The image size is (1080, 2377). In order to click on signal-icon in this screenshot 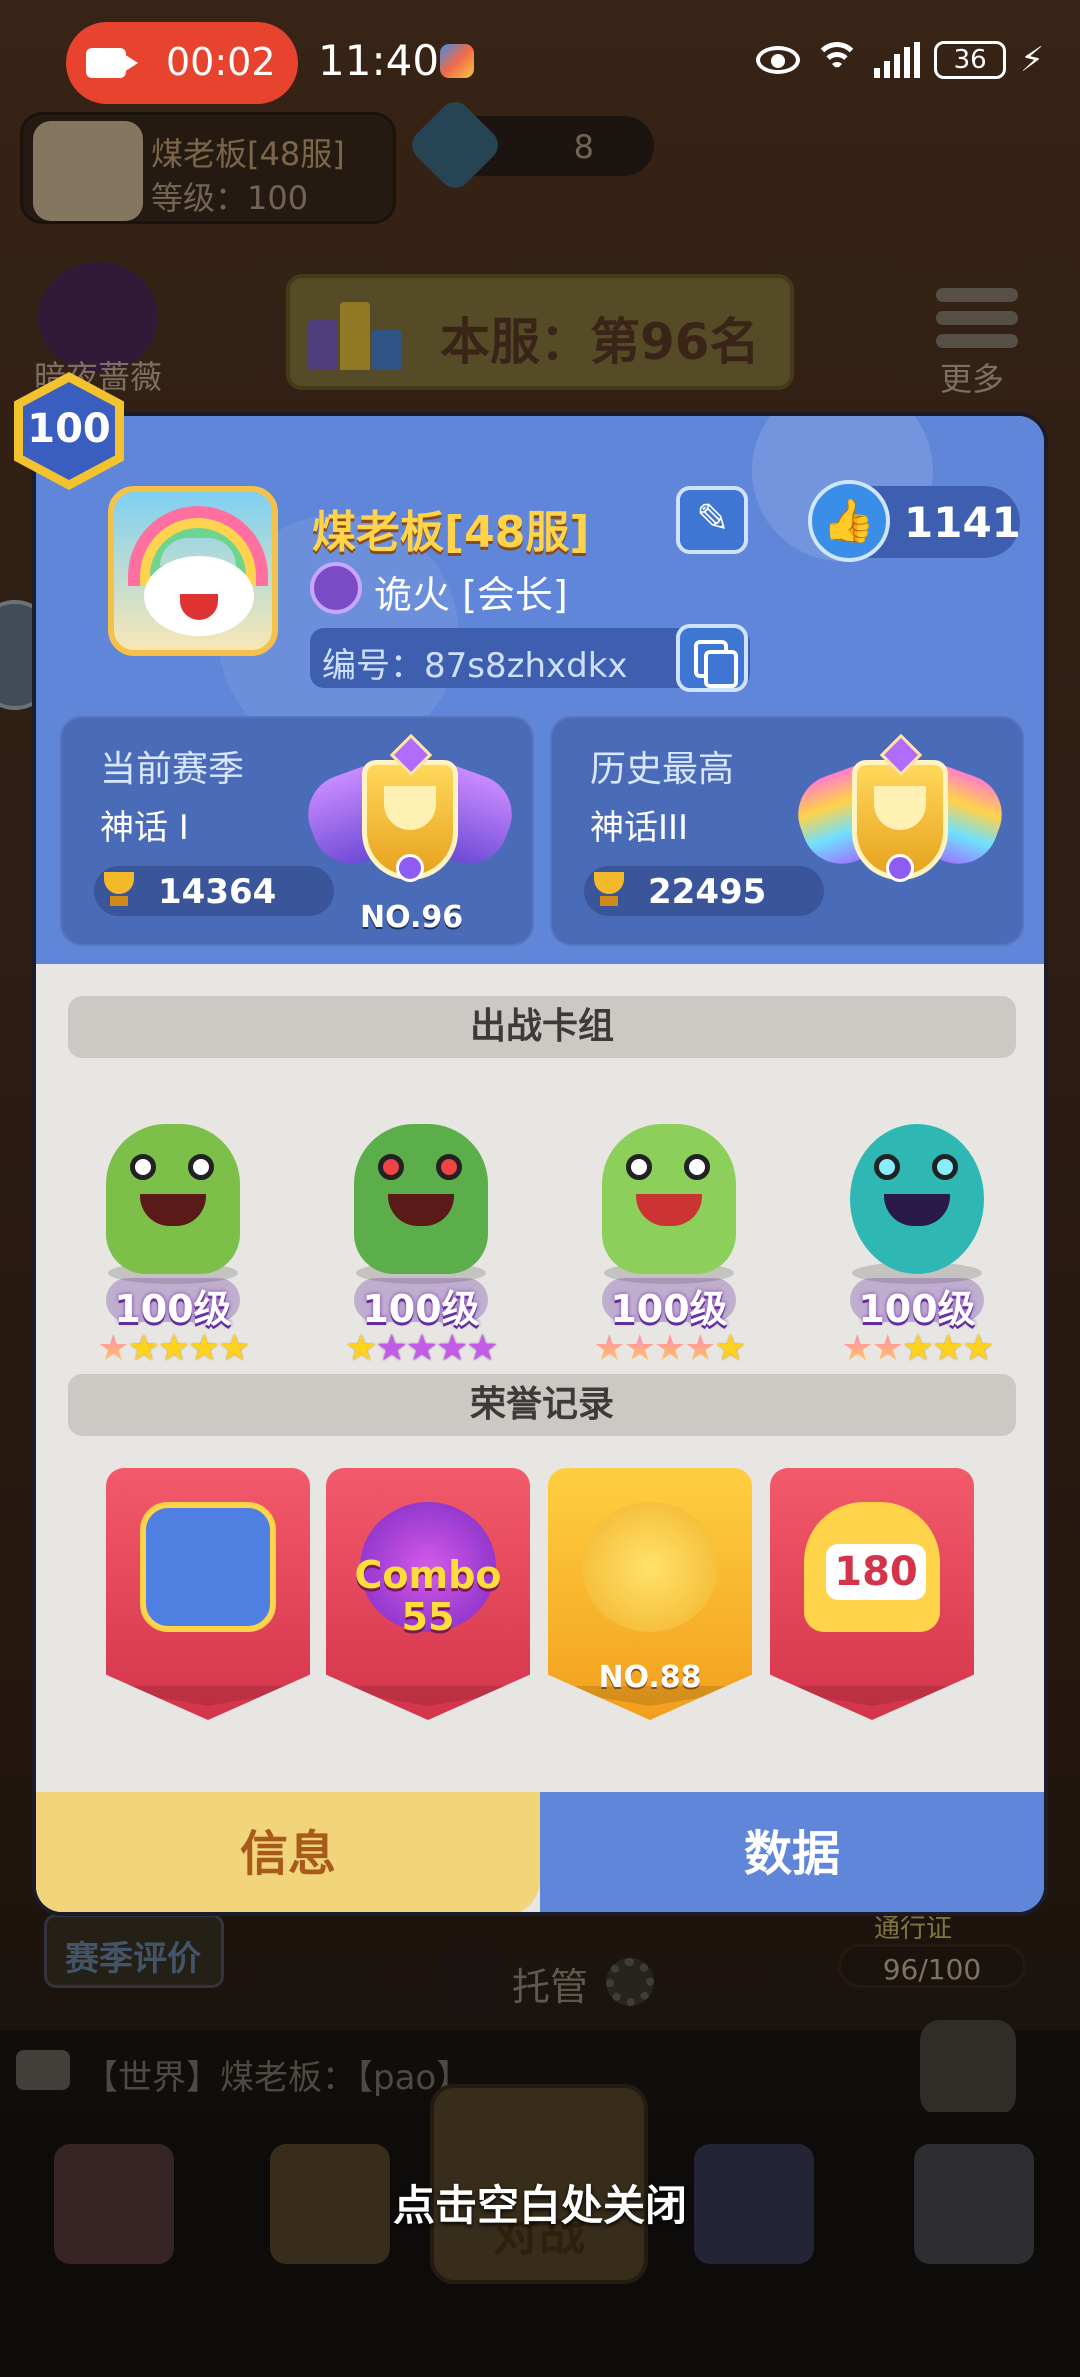, I will do `click(897, 60)`.